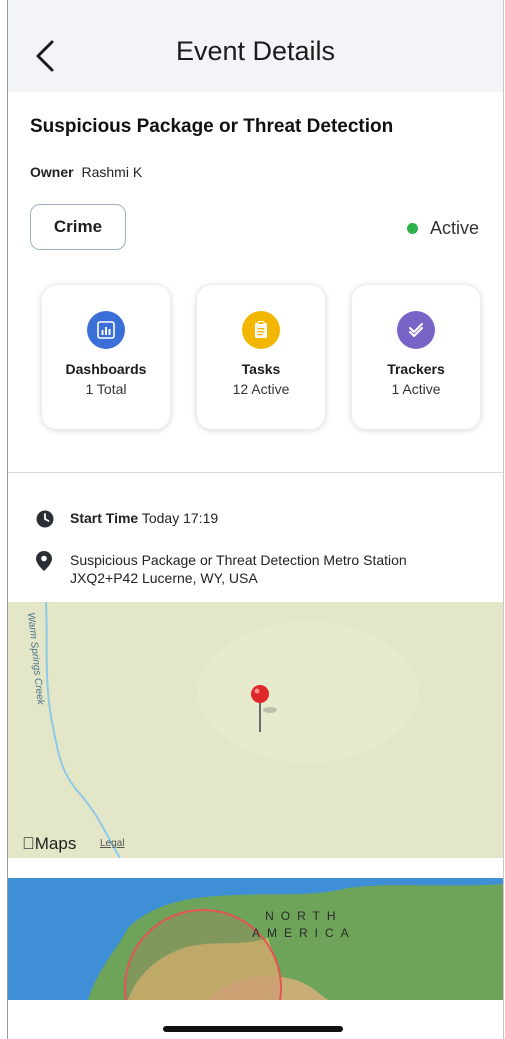 Image resolution: width=505 pixels, height=1039 pixels. I want to click on apple-maps-logo: Maps, so click(49, 843).